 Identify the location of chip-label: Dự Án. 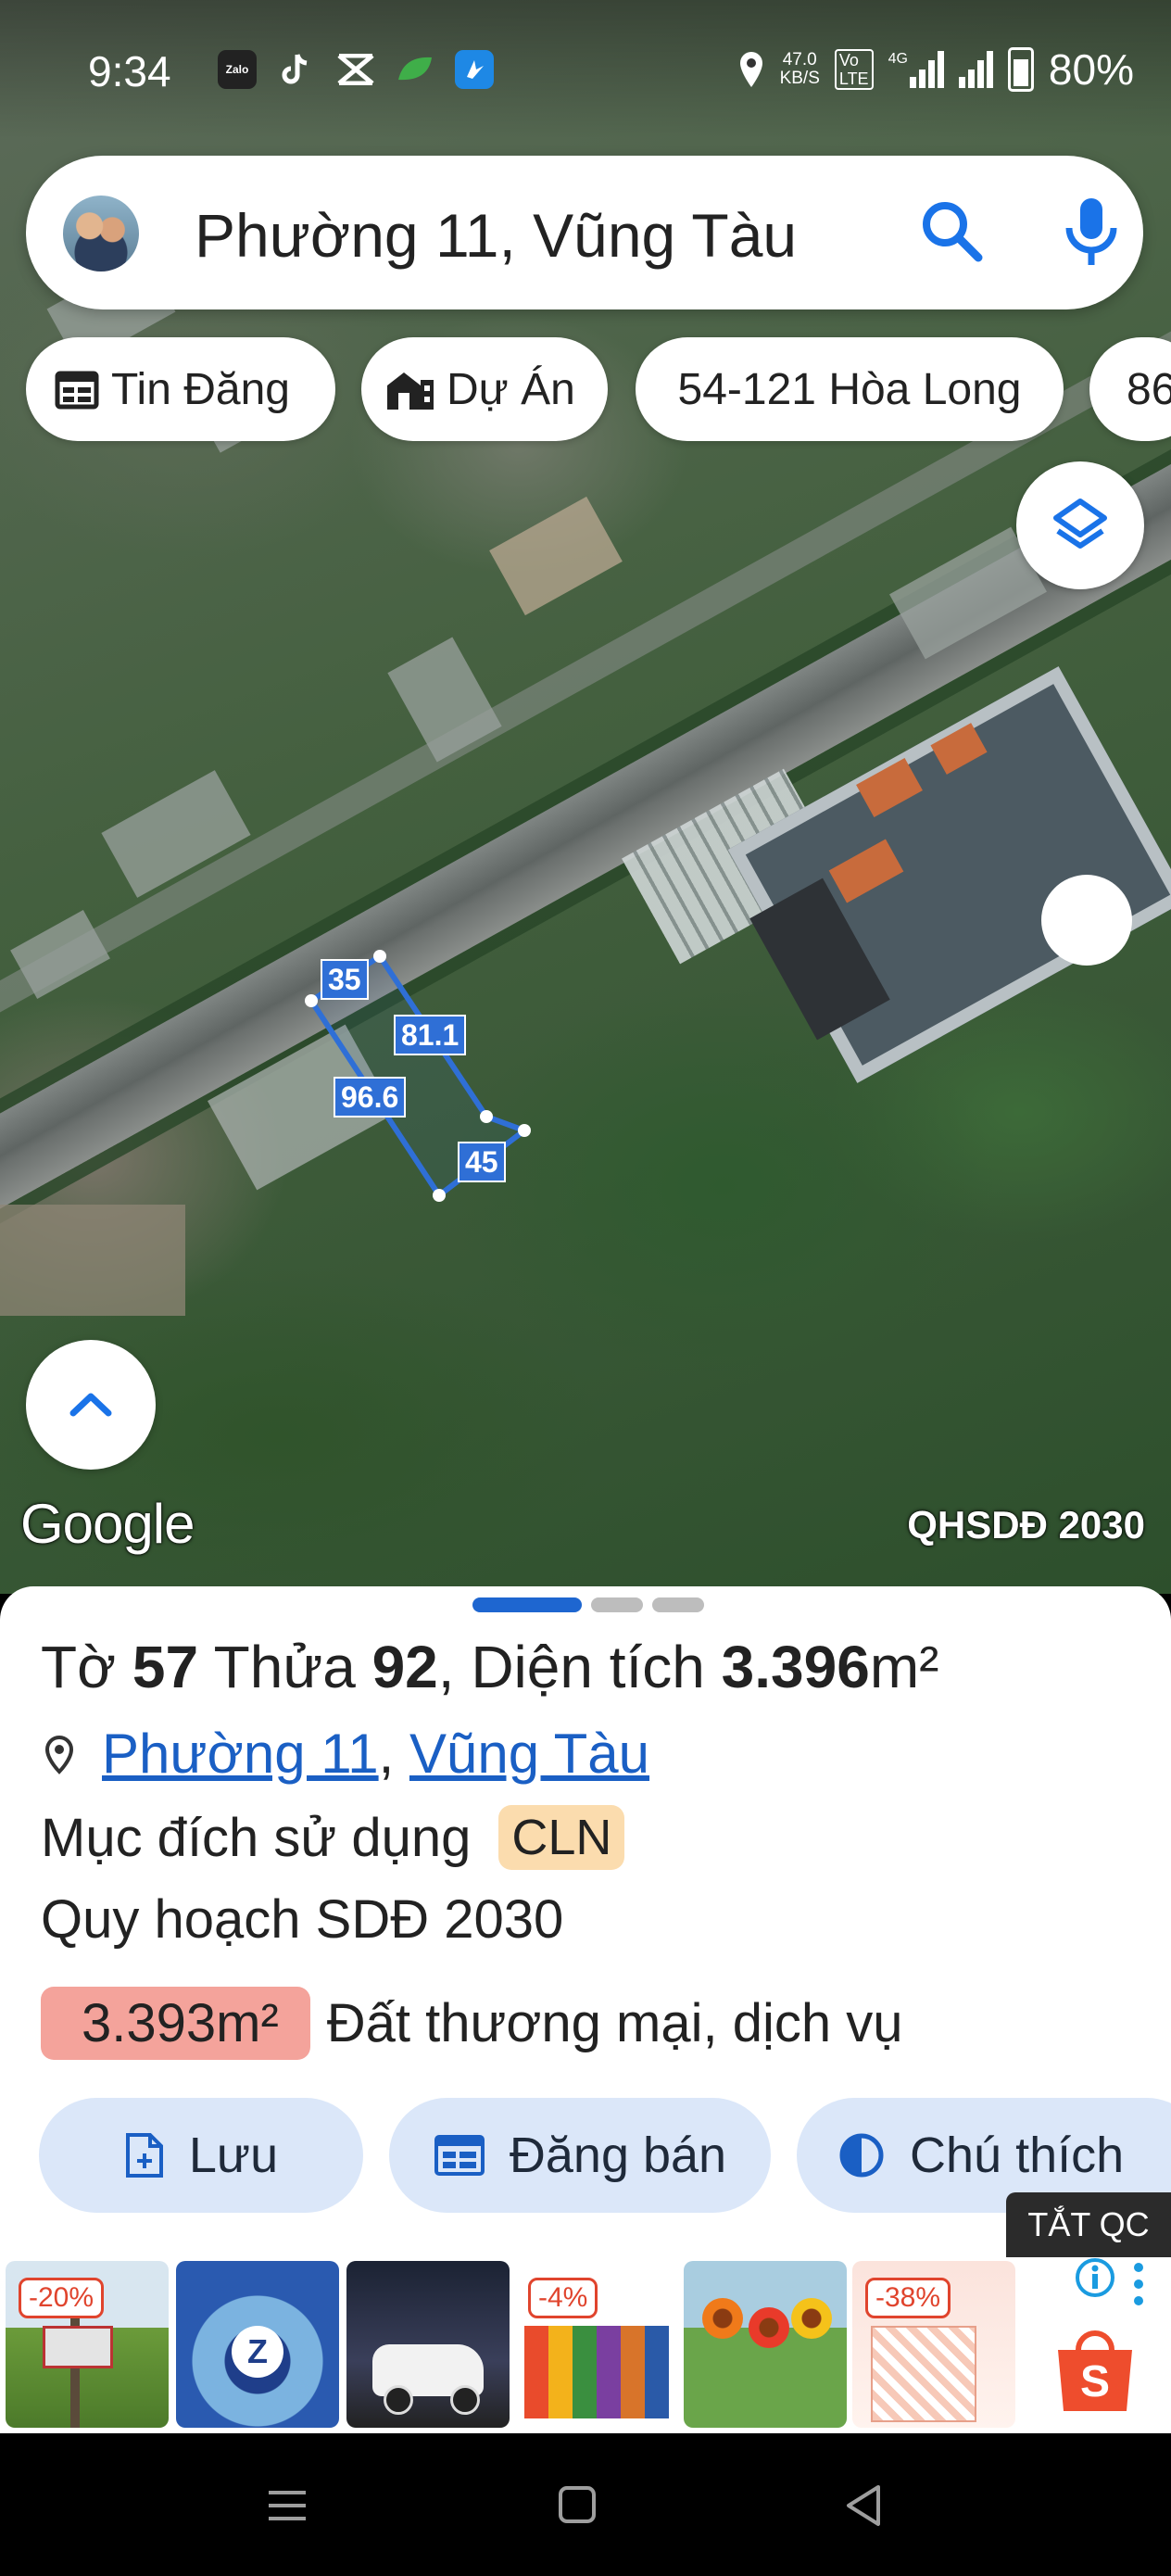
(511, 389).